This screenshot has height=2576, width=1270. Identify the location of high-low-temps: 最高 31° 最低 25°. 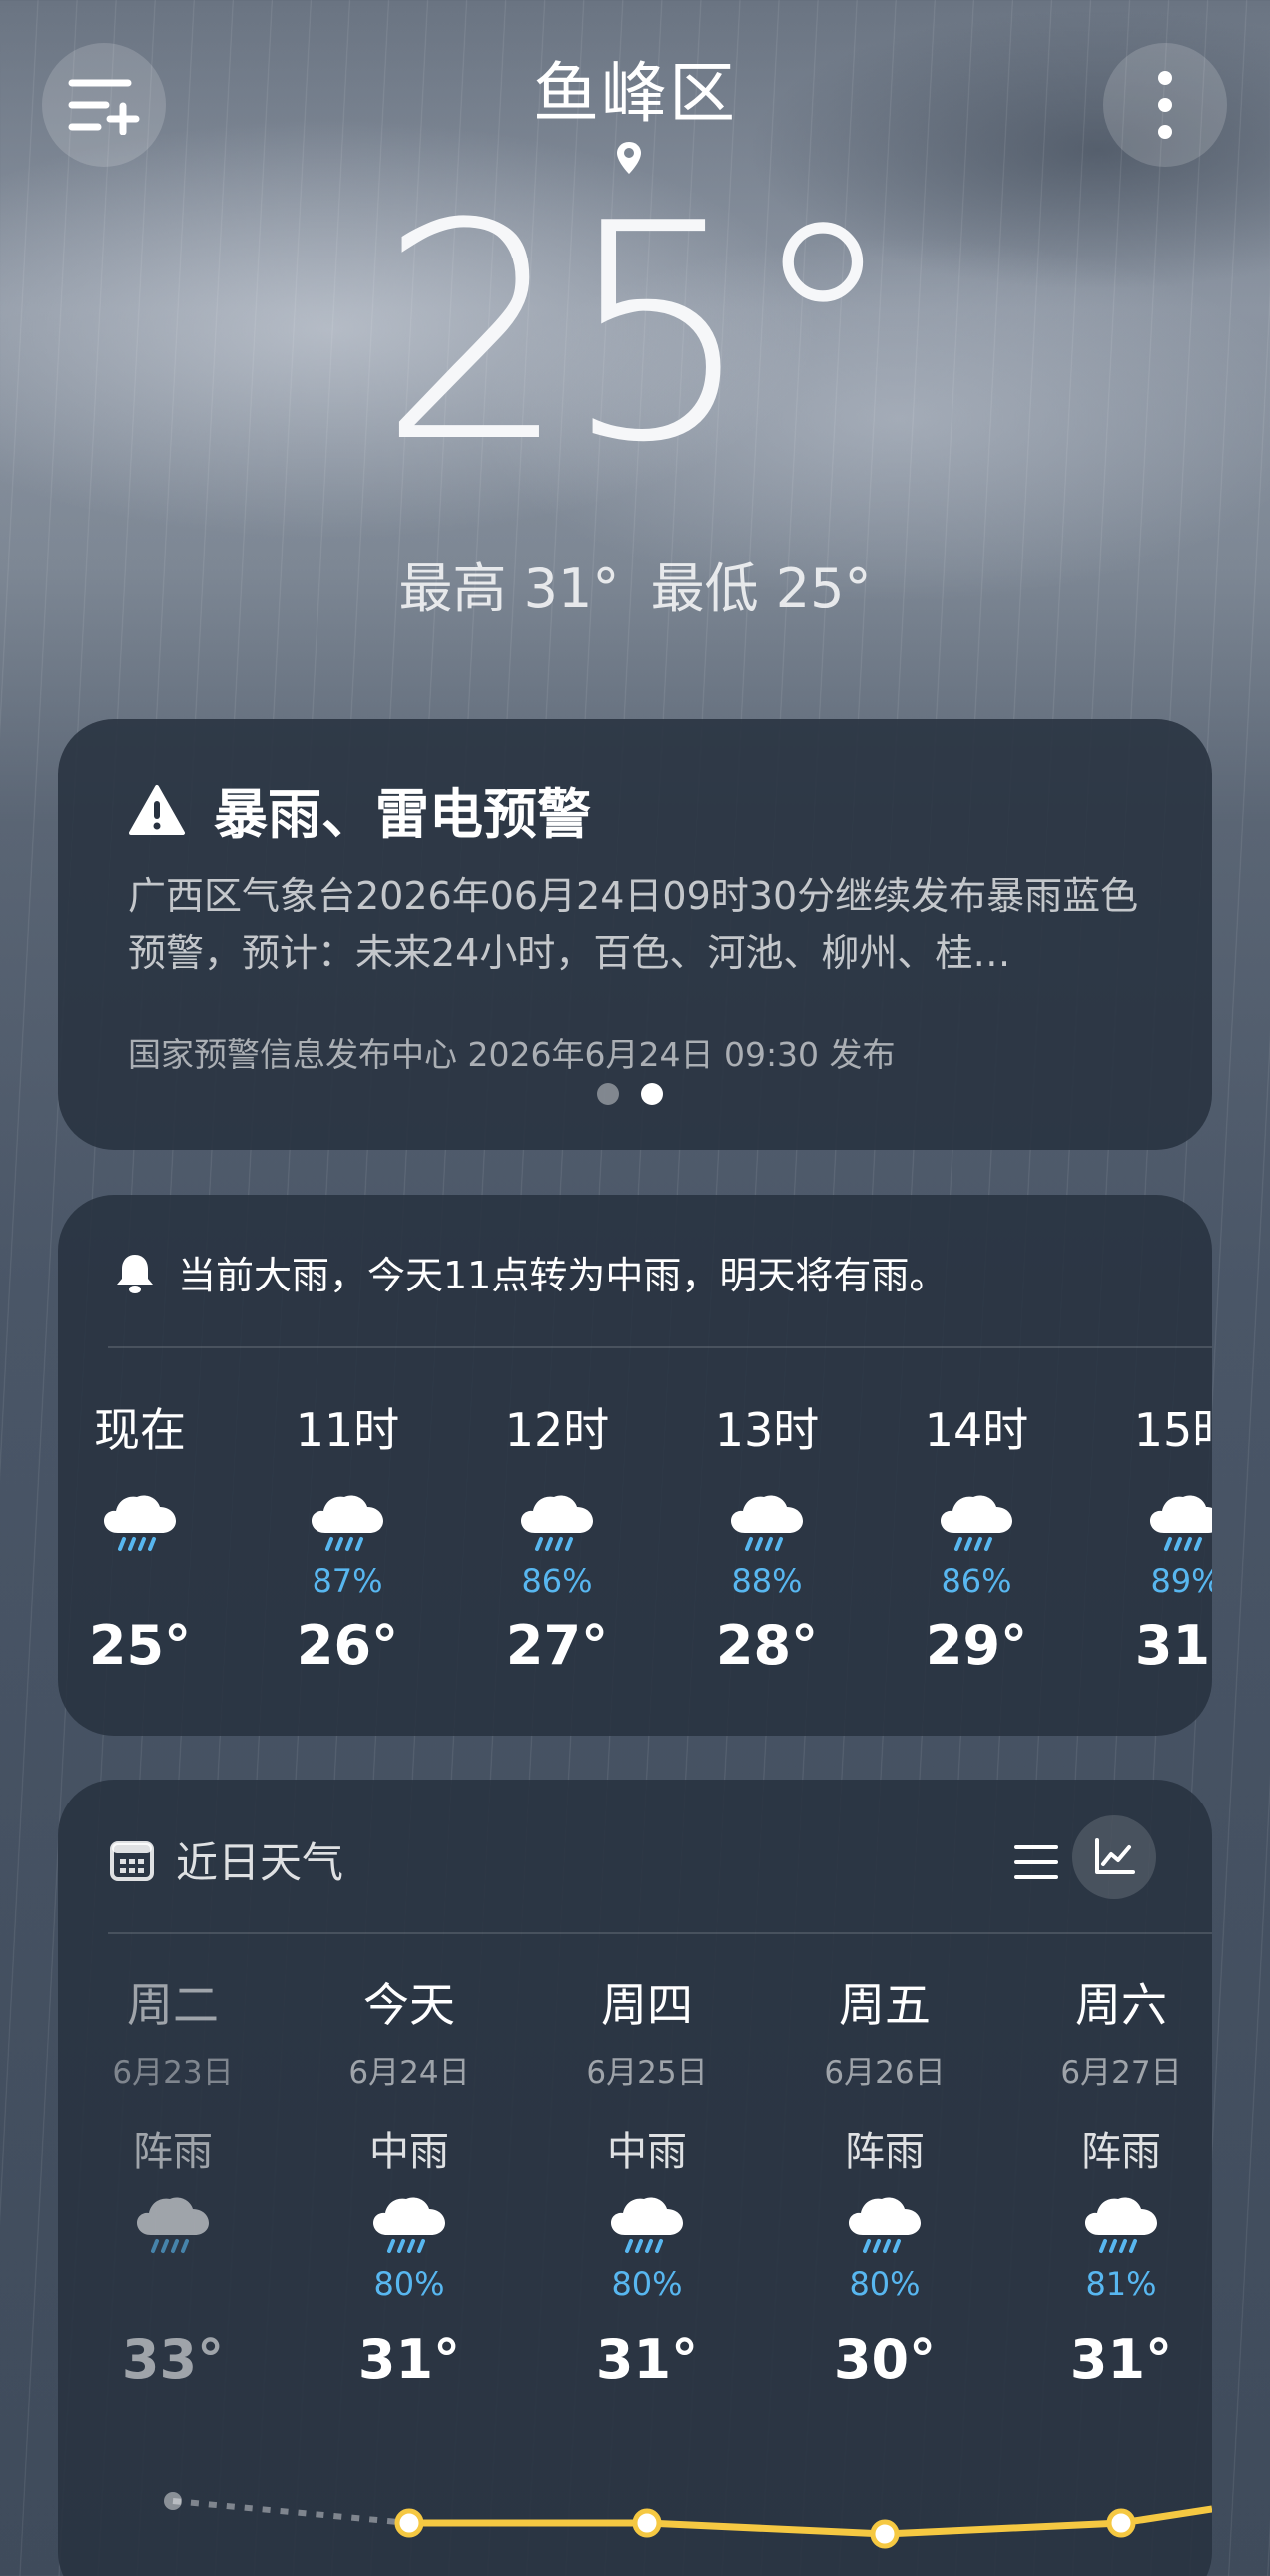
(635, 583).